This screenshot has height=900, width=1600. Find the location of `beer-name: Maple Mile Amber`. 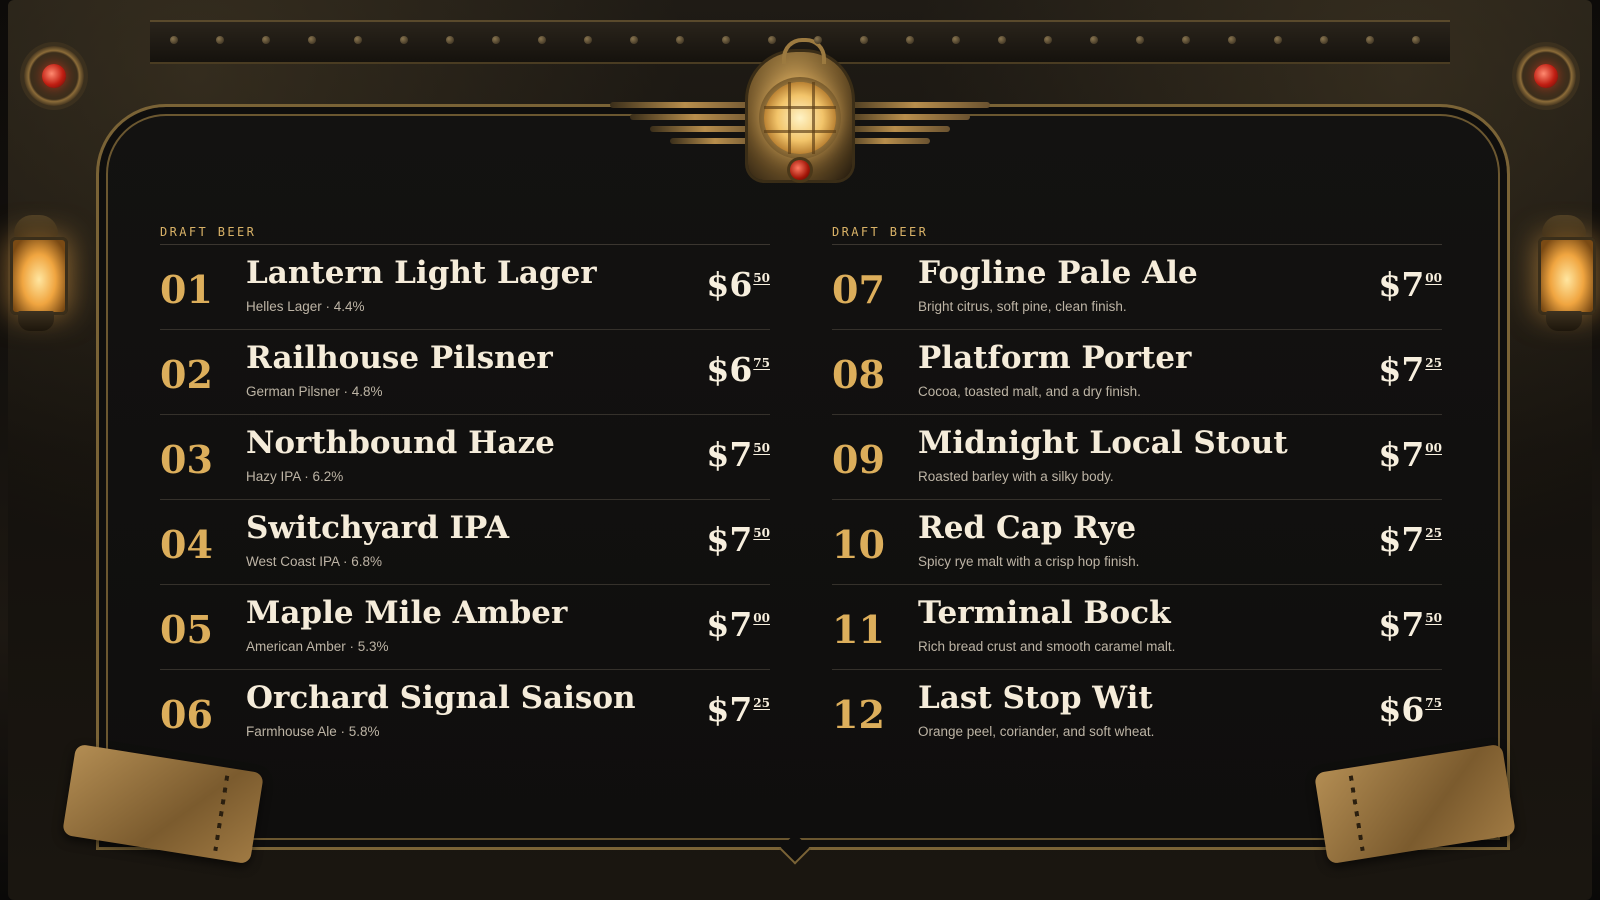

beer-name: Maple Mile Amber is located at coordinates (407, 613).